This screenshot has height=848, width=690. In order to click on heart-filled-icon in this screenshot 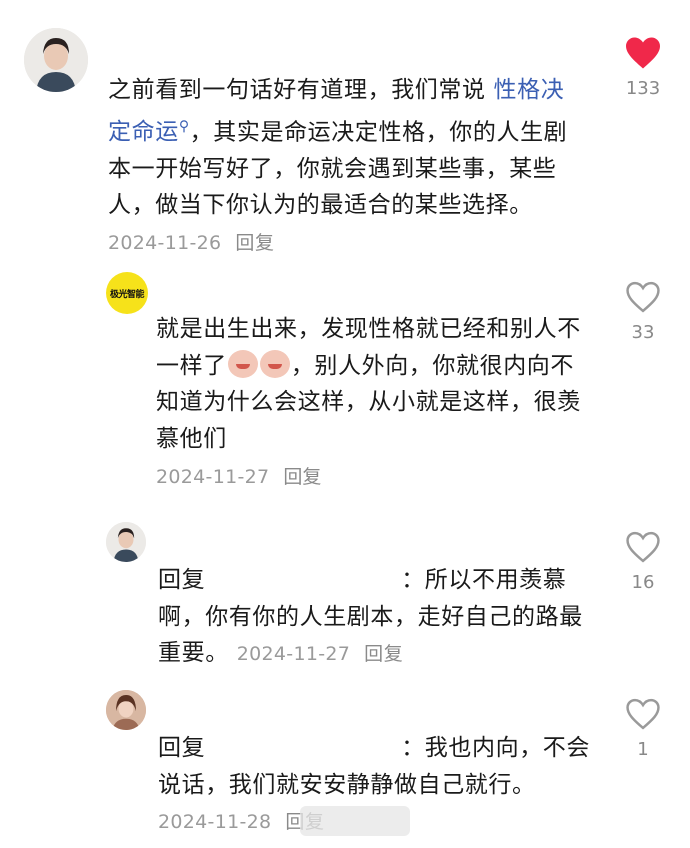, I will do `click(643, 53)`.